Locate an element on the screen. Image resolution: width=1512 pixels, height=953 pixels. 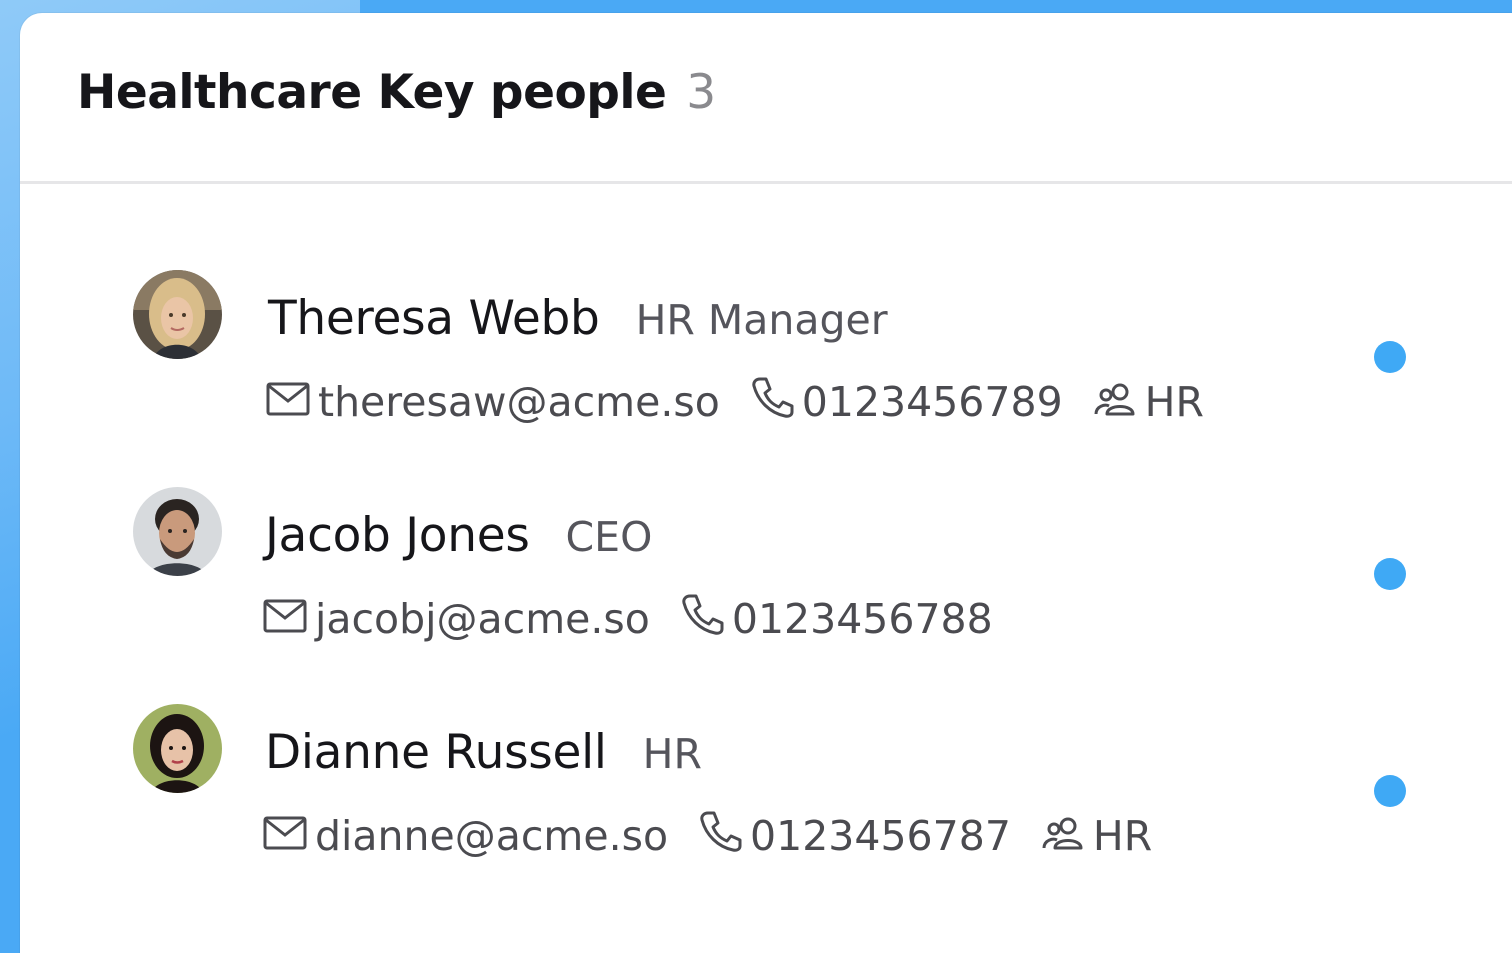
person-name: Jacob Jones is located at coordinates (397, 535).